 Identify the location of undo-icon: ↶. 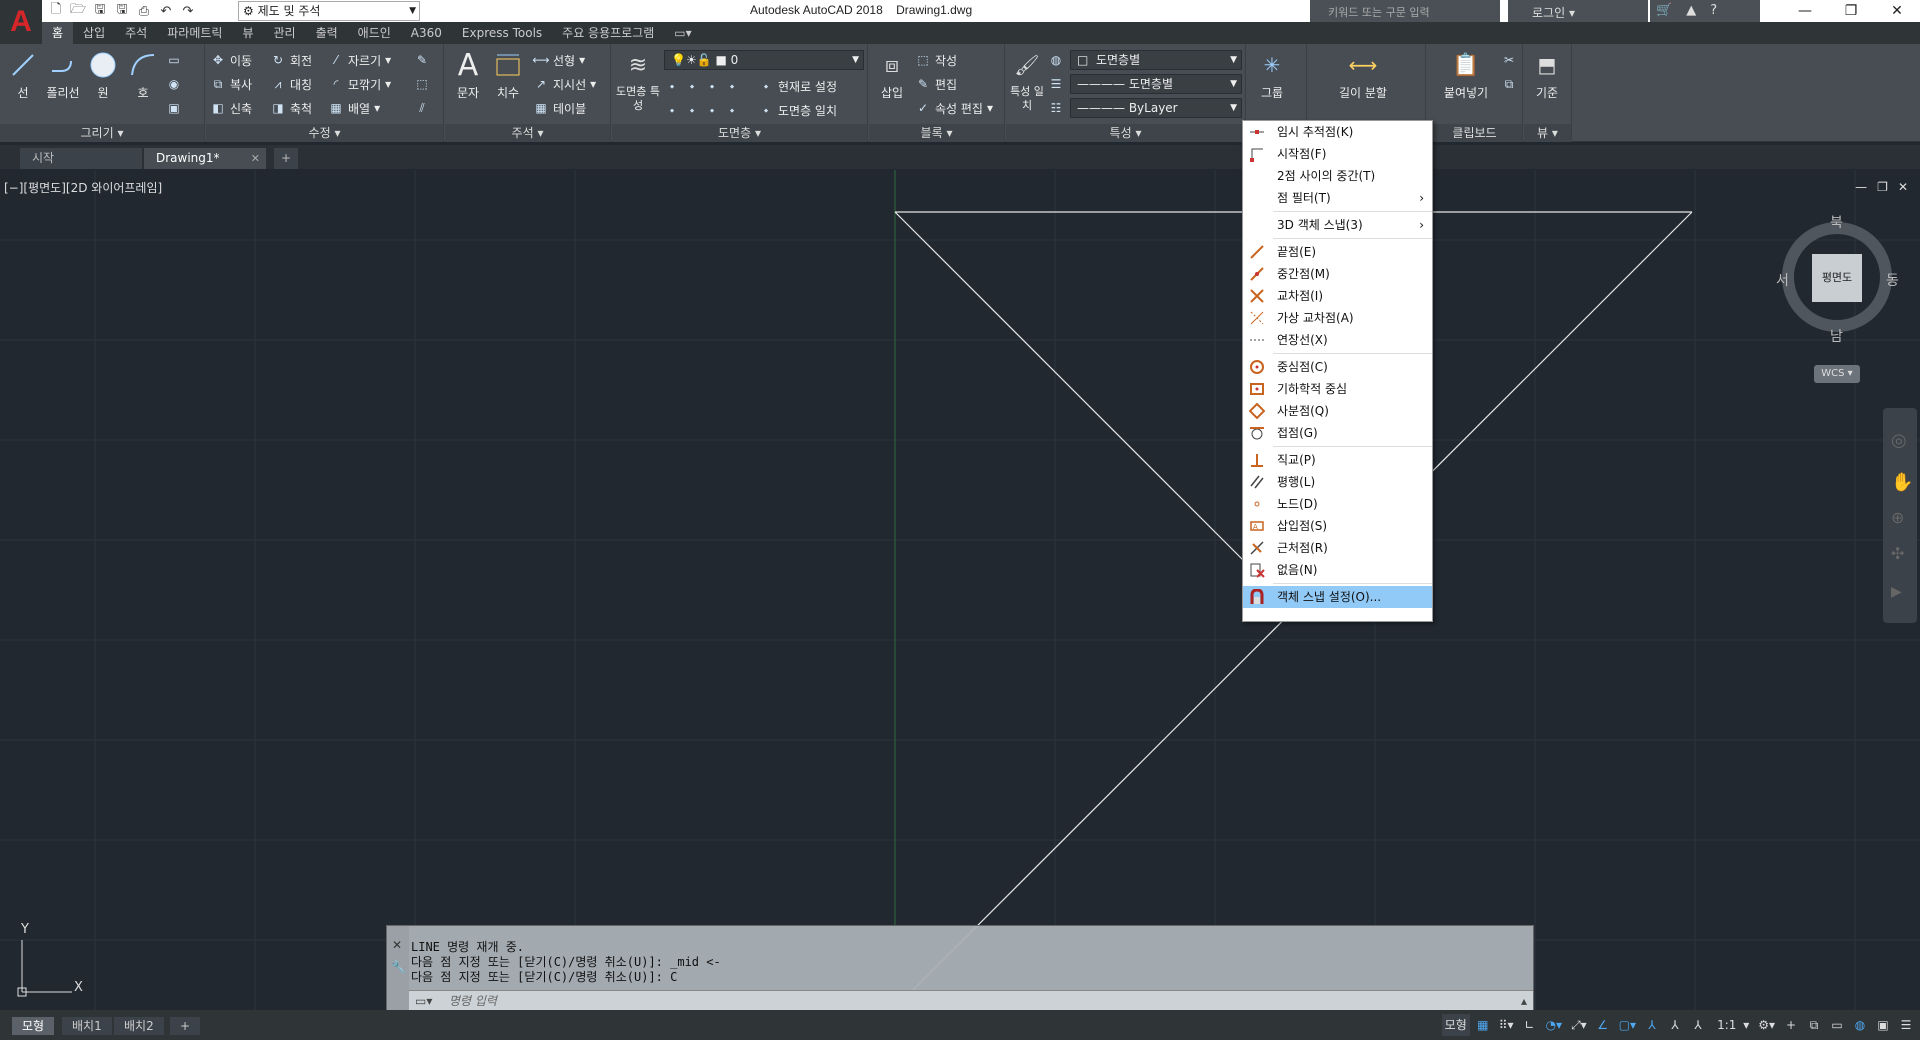
(166, 11).